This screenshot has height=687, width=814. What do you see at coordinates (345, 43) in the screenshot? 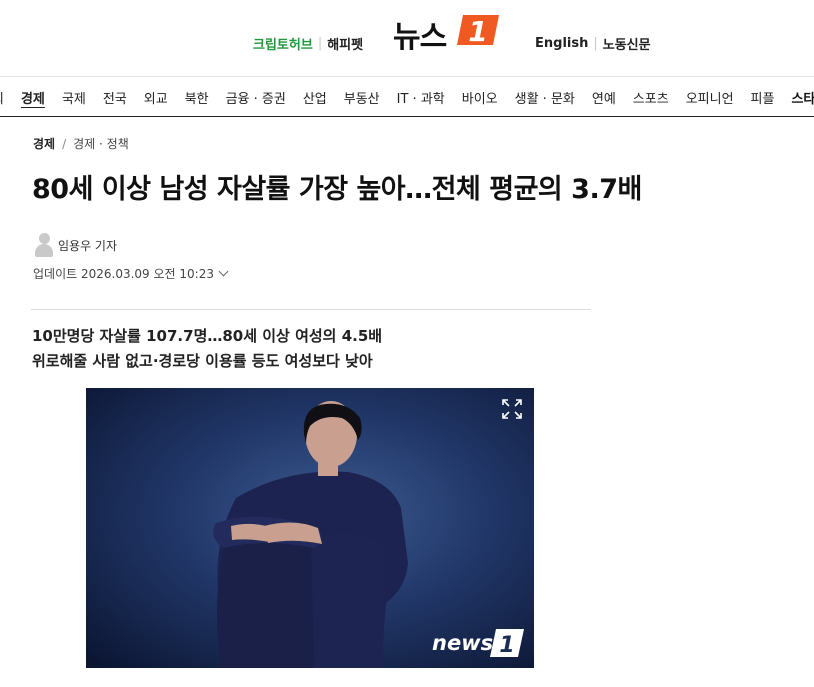
I see `happypet-link: 해피펫` at bounding box center [345, 43].